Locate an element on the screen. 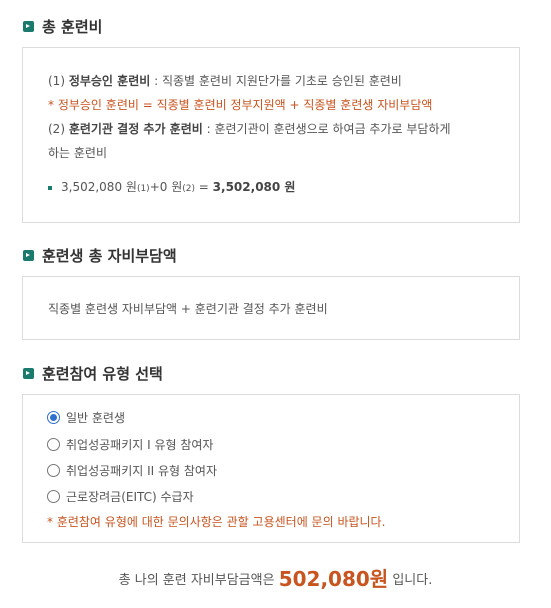 The height and width of the screenshot is (608, 551). calc-value-2: +0 원 is located at coordinates (166, 187).